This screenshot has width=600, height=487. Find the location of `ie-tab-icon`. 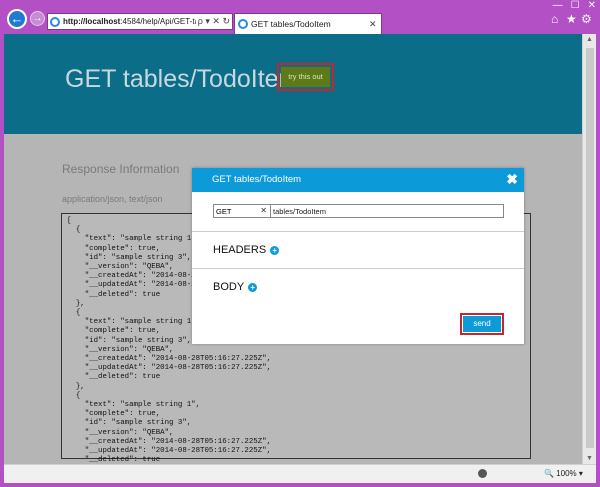

ie-tab-icon is located at coordinates (243, 24).